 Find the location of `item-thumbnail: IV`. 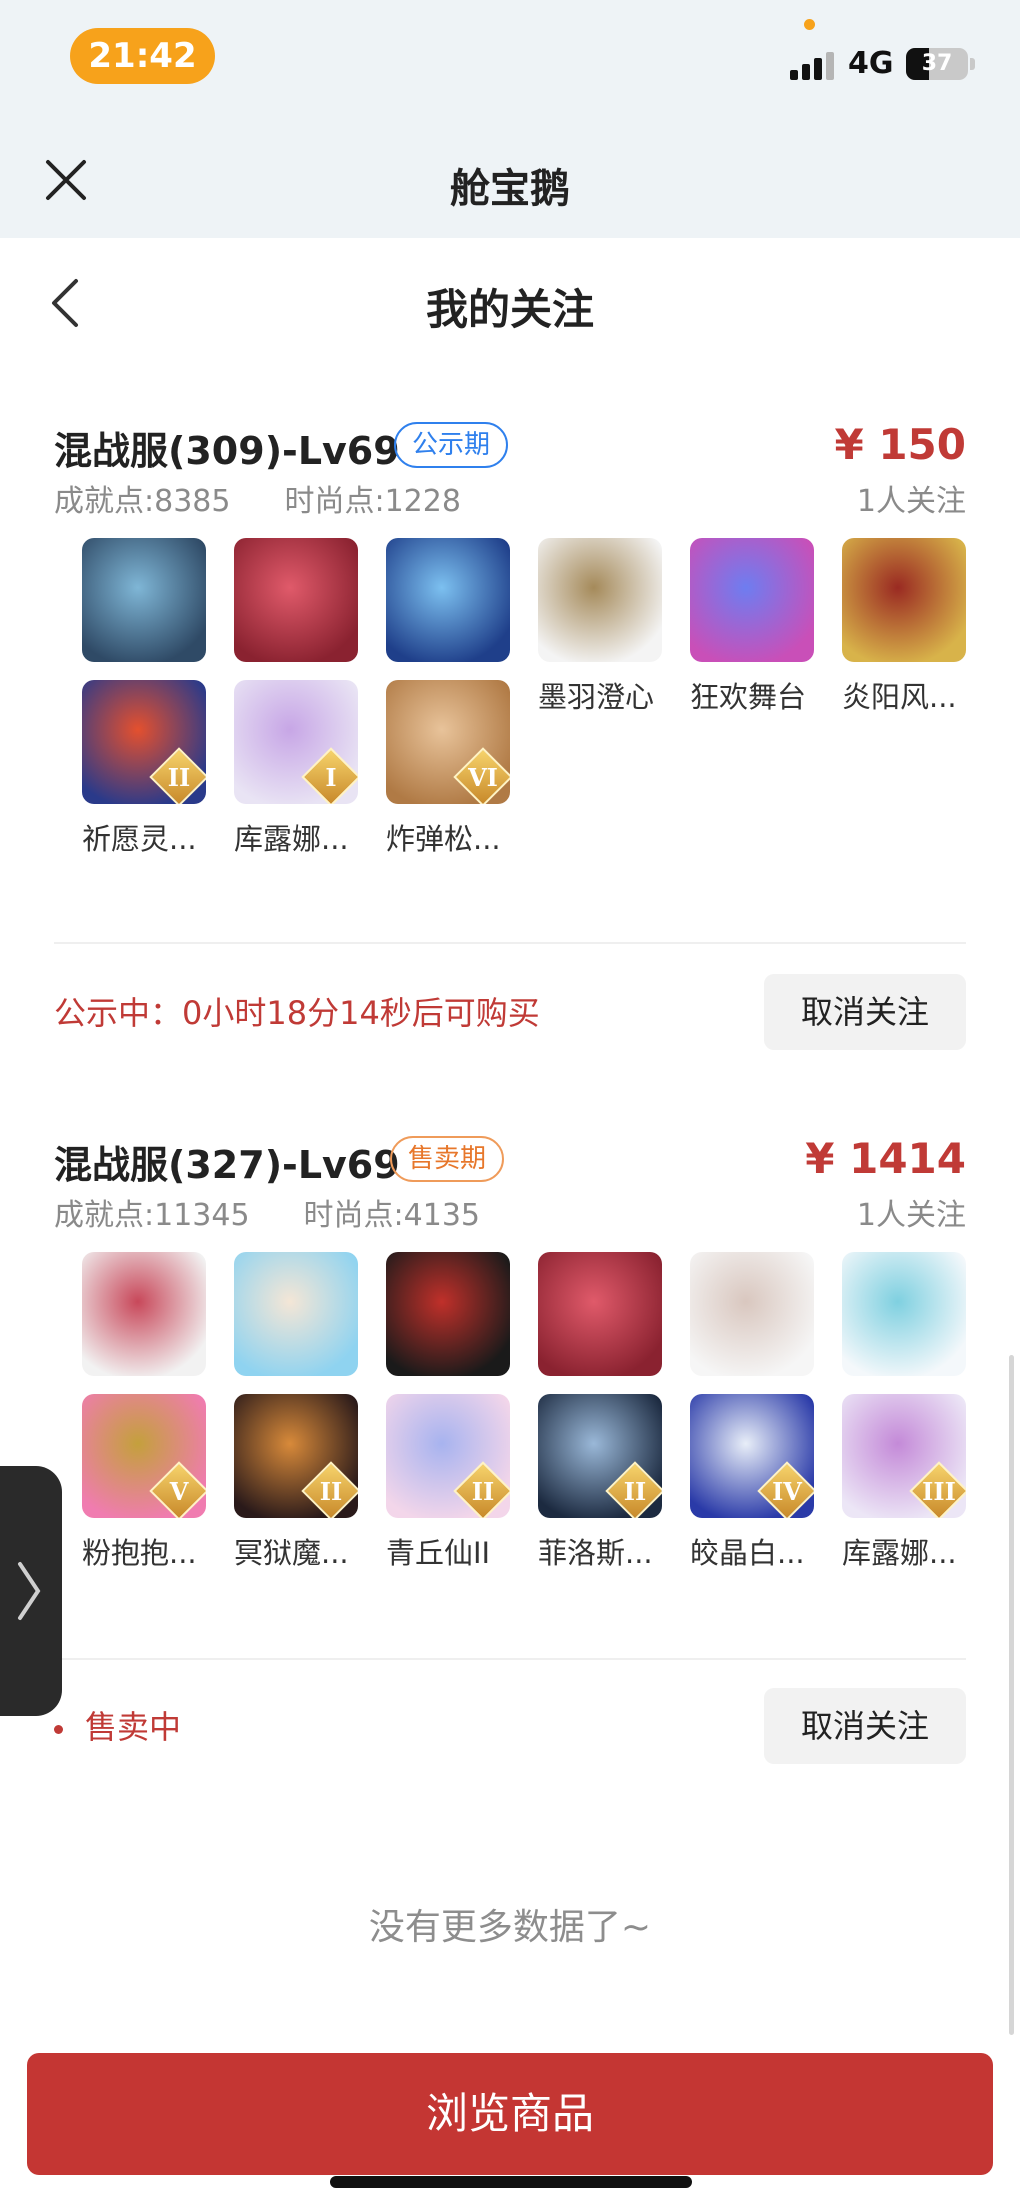

item-thumbnail: IV is located at coordinates (752, 1456).